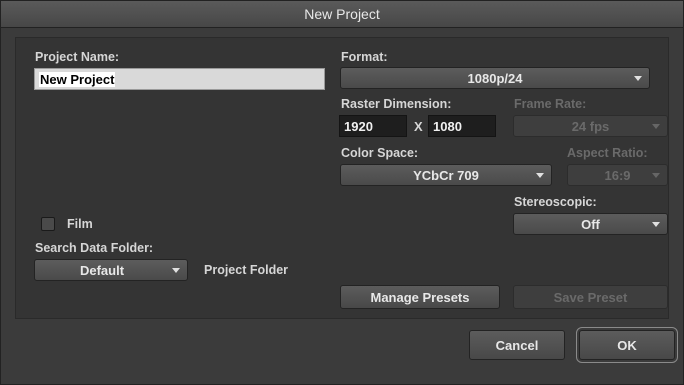 The width and height of the screenshot is (684, 385). I want to click on window-titlebar: New Project, so click(342, 14).